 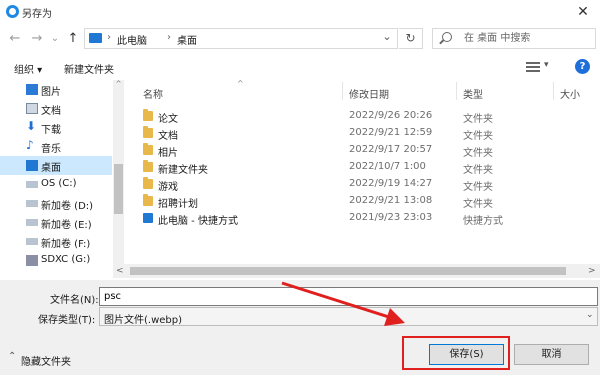 I want to click on file-row: 招聘计划 2022/9/21 13:08 文件夹, so click(x=350, y=201).